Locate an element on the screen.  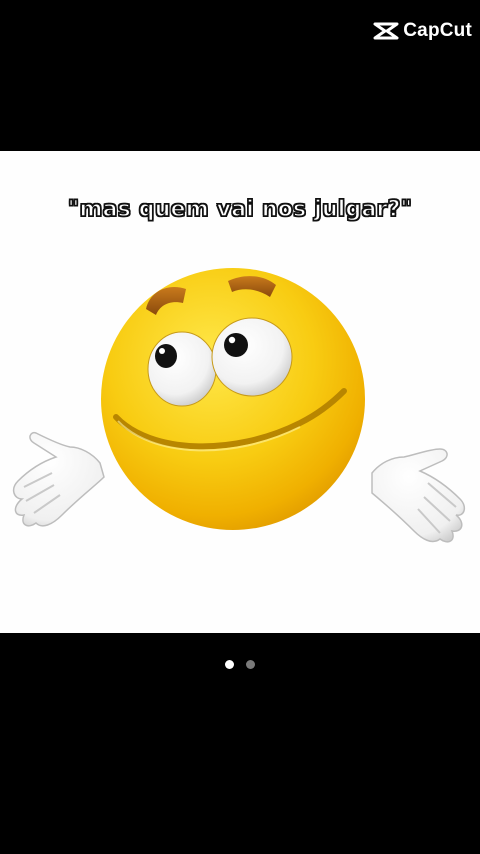
right-eye-icon is located at coordinates (252, 357).